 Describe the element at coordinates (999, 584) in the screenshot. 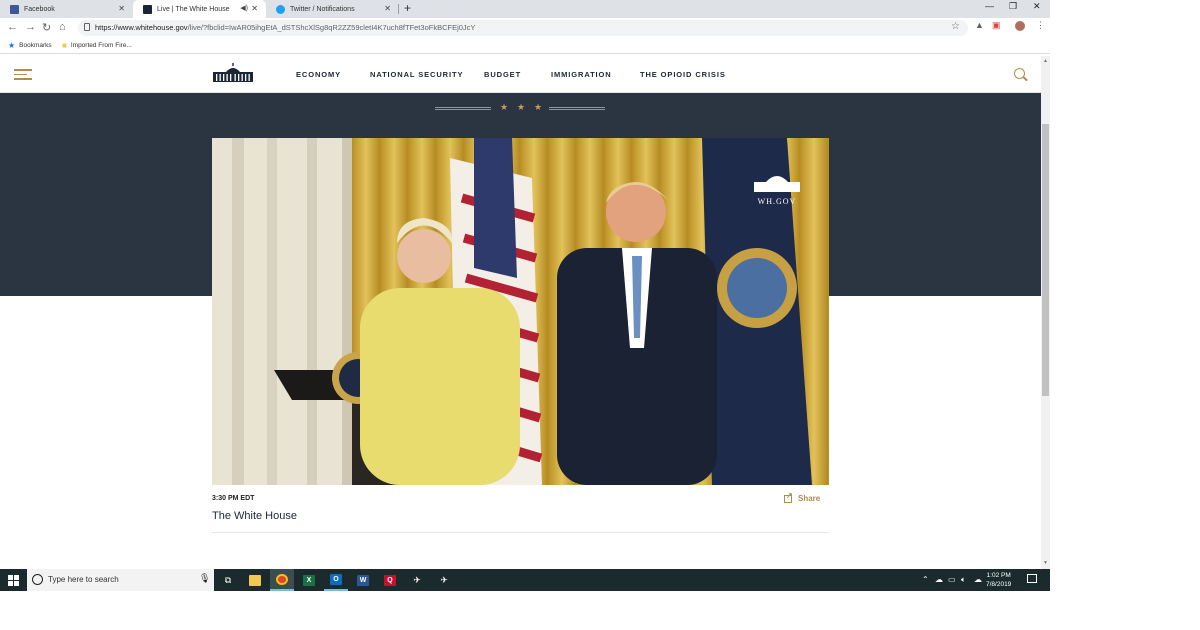

I see `clock-date: 7/8/2019` at that location.